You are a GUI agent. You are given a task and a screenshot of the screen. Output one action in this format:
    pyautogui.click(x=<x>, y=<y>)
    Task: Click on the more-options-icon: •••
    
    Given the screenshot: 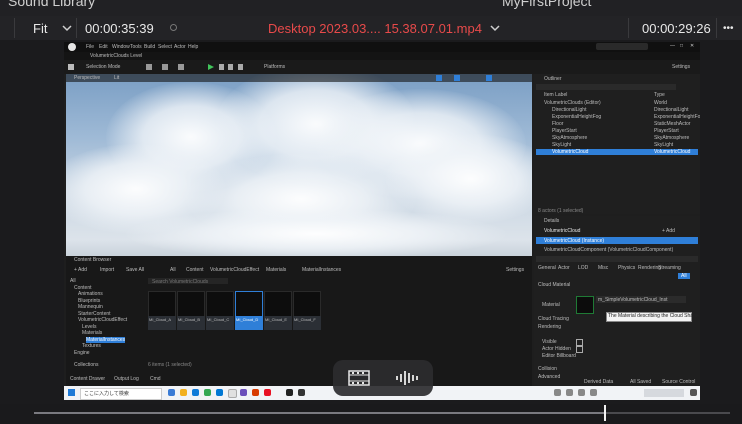 What is the action you would take?
    pyautogui.click(x=728, y=28)
    